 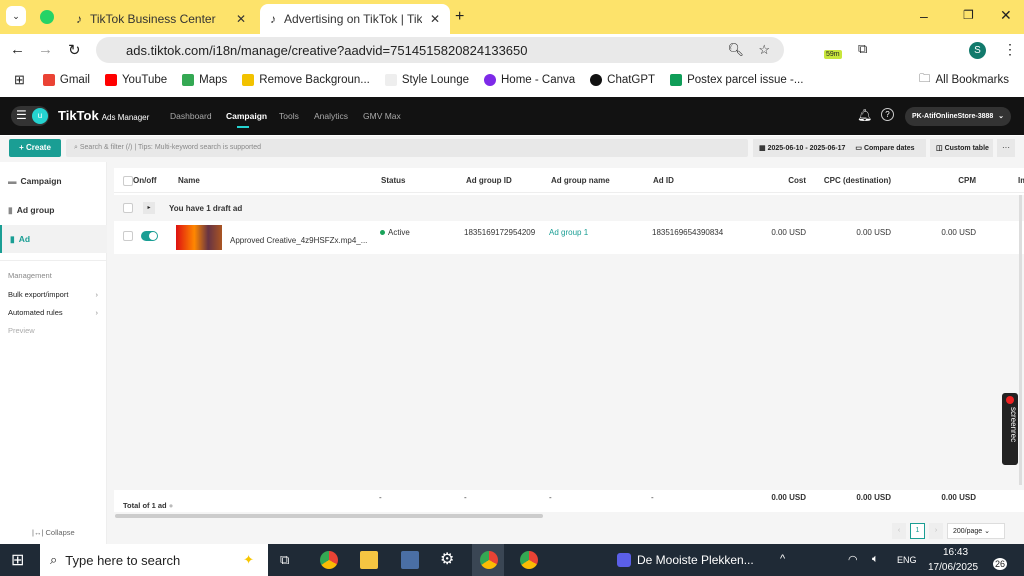 What do you see at coordinates (53, 181) in the screenshot?
I see `sidebar-item-campaign: ▬ Campaign` at bounding box center [53, 181].